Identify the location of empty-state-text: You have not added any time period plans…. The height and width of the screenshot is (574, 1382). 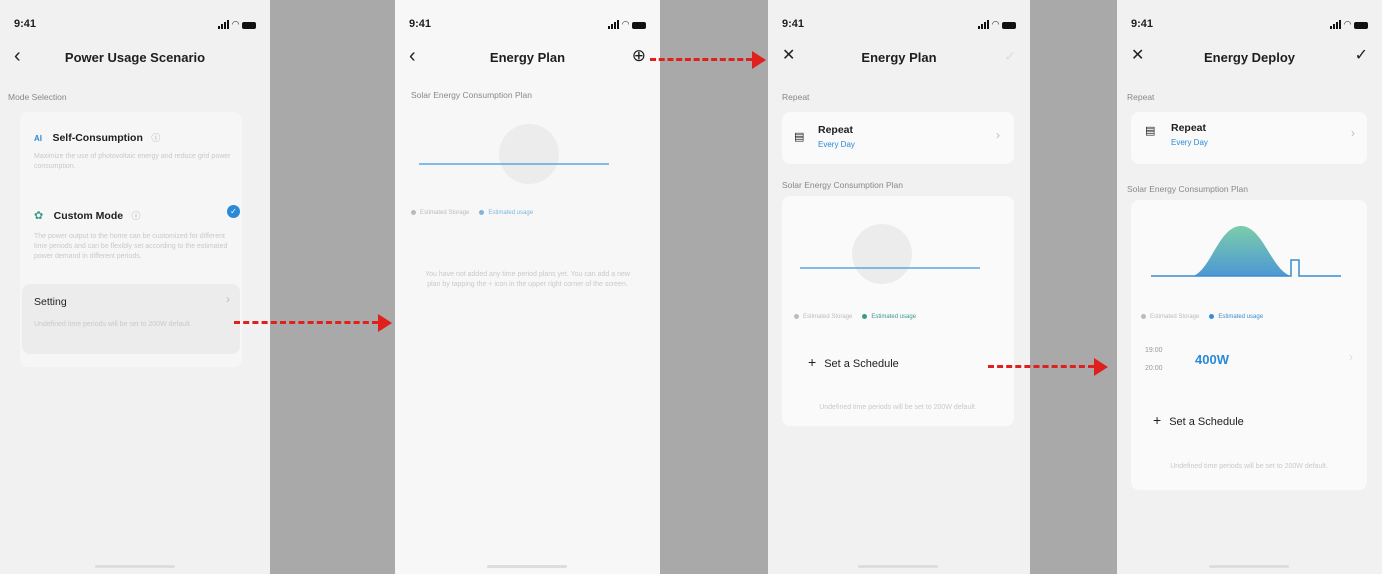
(527, 279).